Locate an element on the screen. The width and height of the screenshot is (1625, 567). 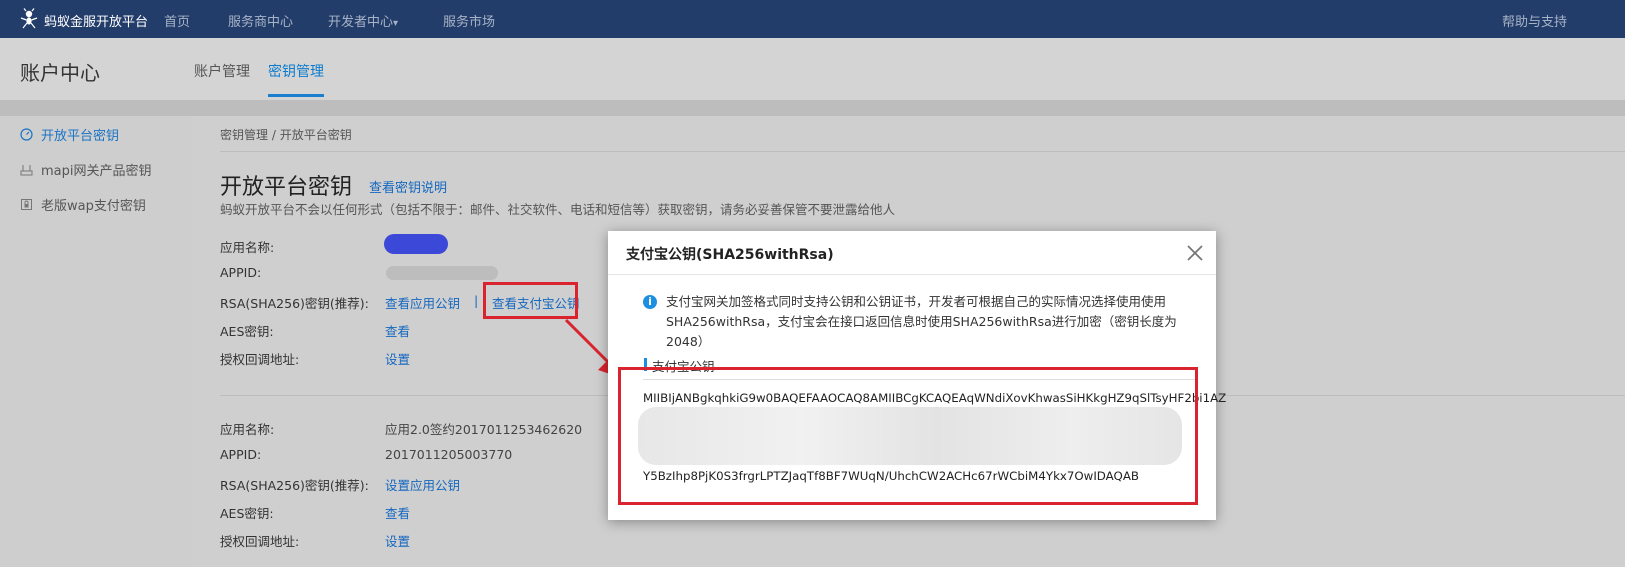
app1-name-label: 应用名称: is located at coordinates (247, 247).